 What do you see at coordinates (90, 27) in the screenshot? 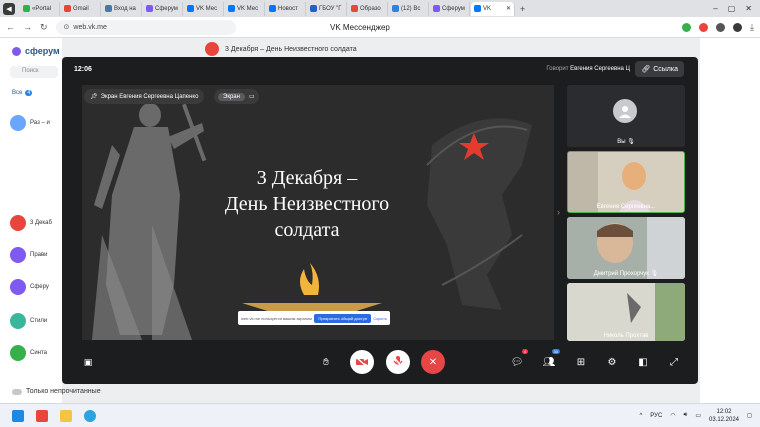
I see `url-text: web.vk.me` at bounding box center [90, 27].